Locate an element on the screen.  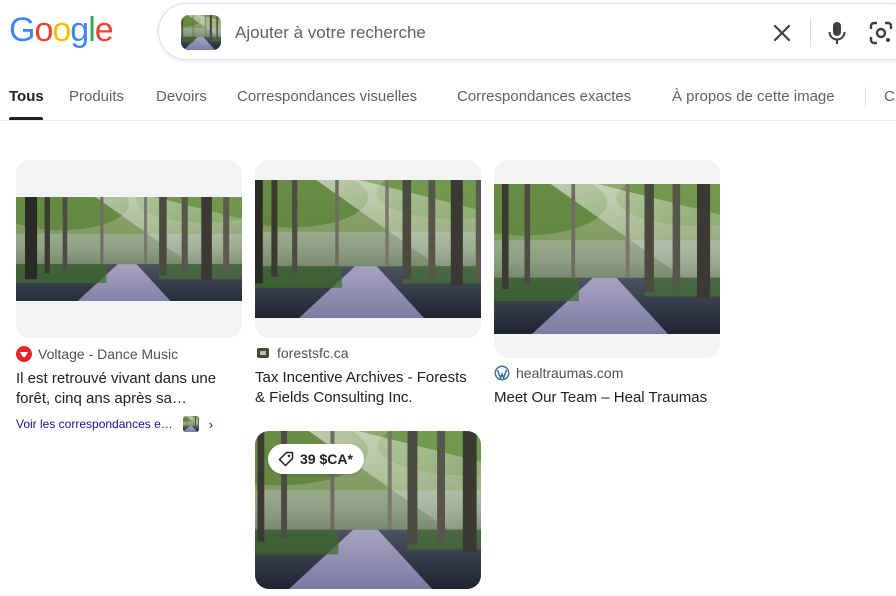
active-tab-indicator is located at coordinates (26, 118).